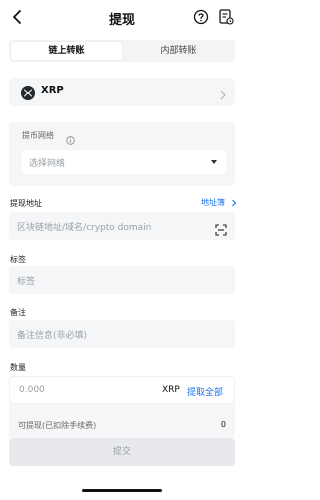 Image resolution: width=320 pixels, height=500 pixels. Describe the element at coordinates (122, 17) in the screenshot. I see `header-bar: 提现` at that location.